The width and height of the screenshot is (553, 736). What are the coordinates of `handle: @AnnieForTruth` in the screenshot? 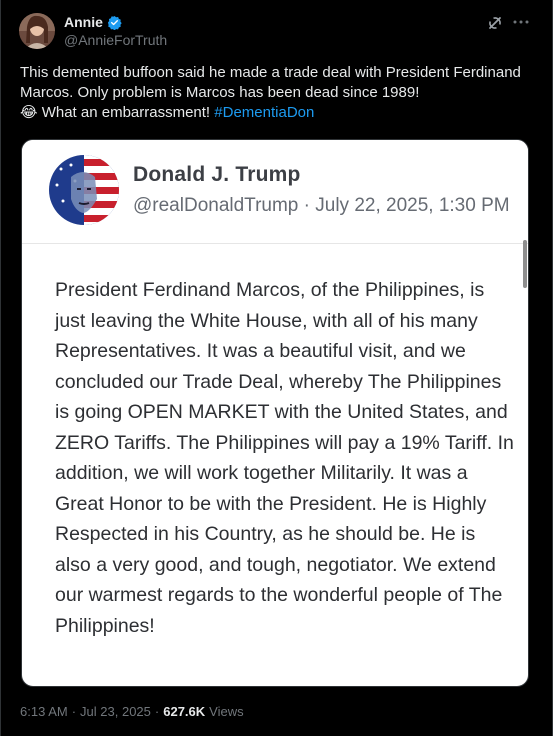 It's located at (115, 40).